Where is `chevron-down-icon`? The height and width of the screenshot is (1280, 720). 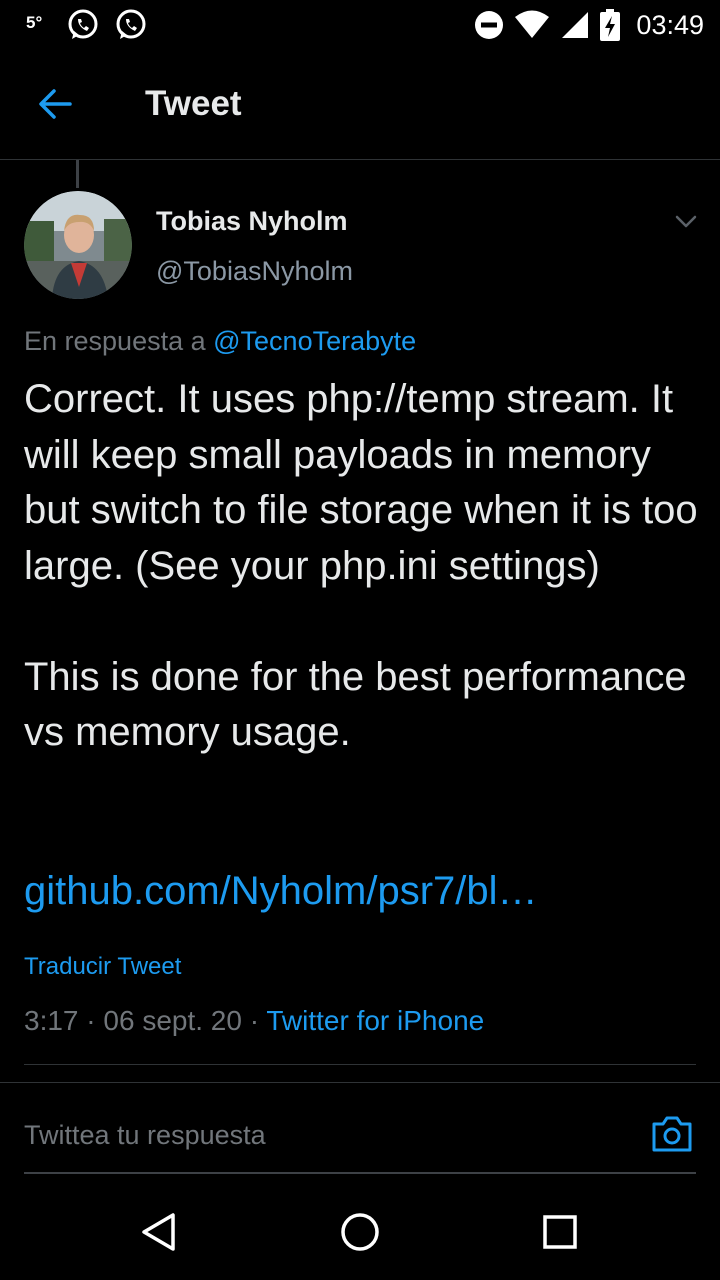 chevron-down-icon is located at coordinates (686, 222).